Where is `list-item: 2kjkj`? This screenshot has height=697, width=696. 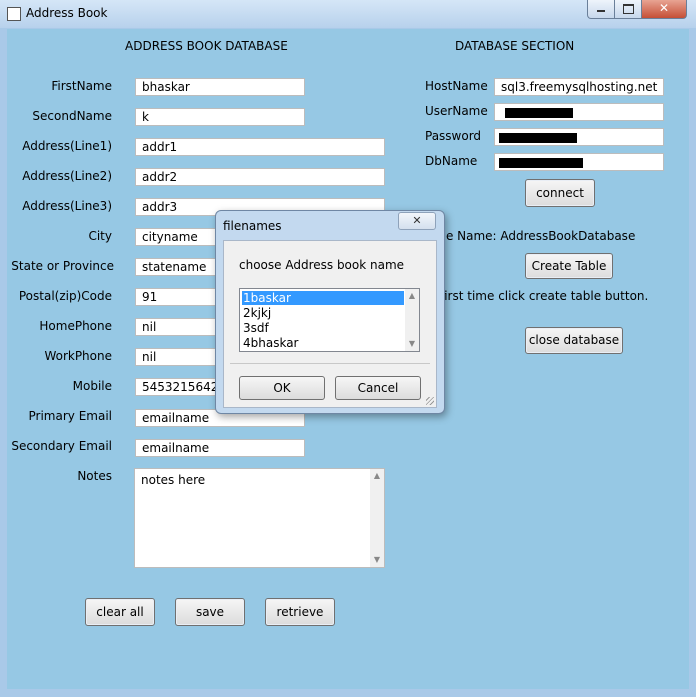
list-item: 2kjkj is located at coordinates (323, 313).